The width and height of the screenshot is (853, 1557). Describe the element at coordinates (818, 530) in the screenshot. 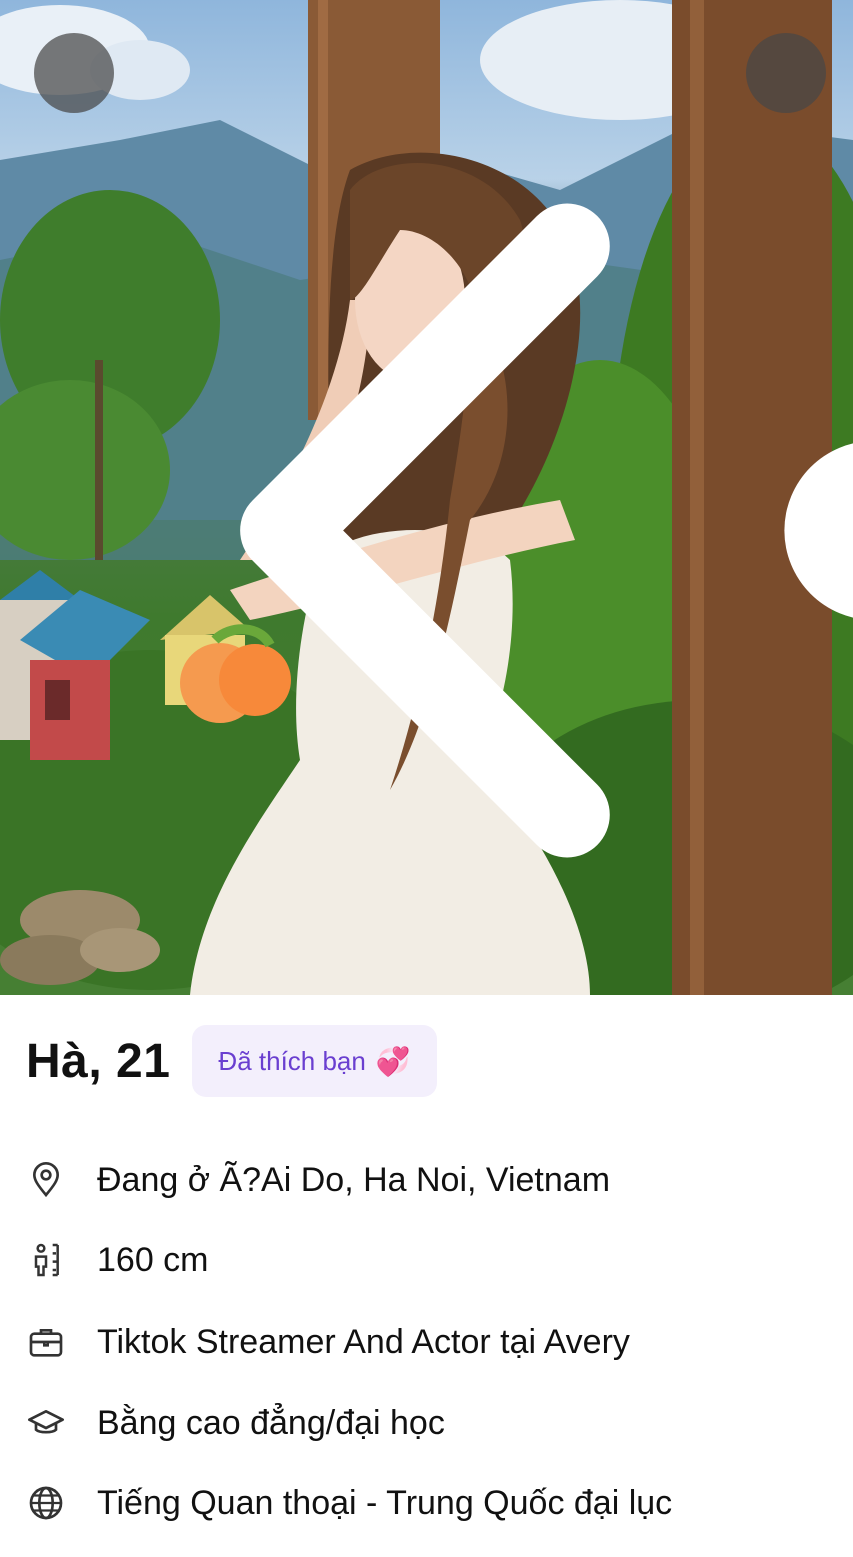

I see `more-horizontal-icon` at that location.